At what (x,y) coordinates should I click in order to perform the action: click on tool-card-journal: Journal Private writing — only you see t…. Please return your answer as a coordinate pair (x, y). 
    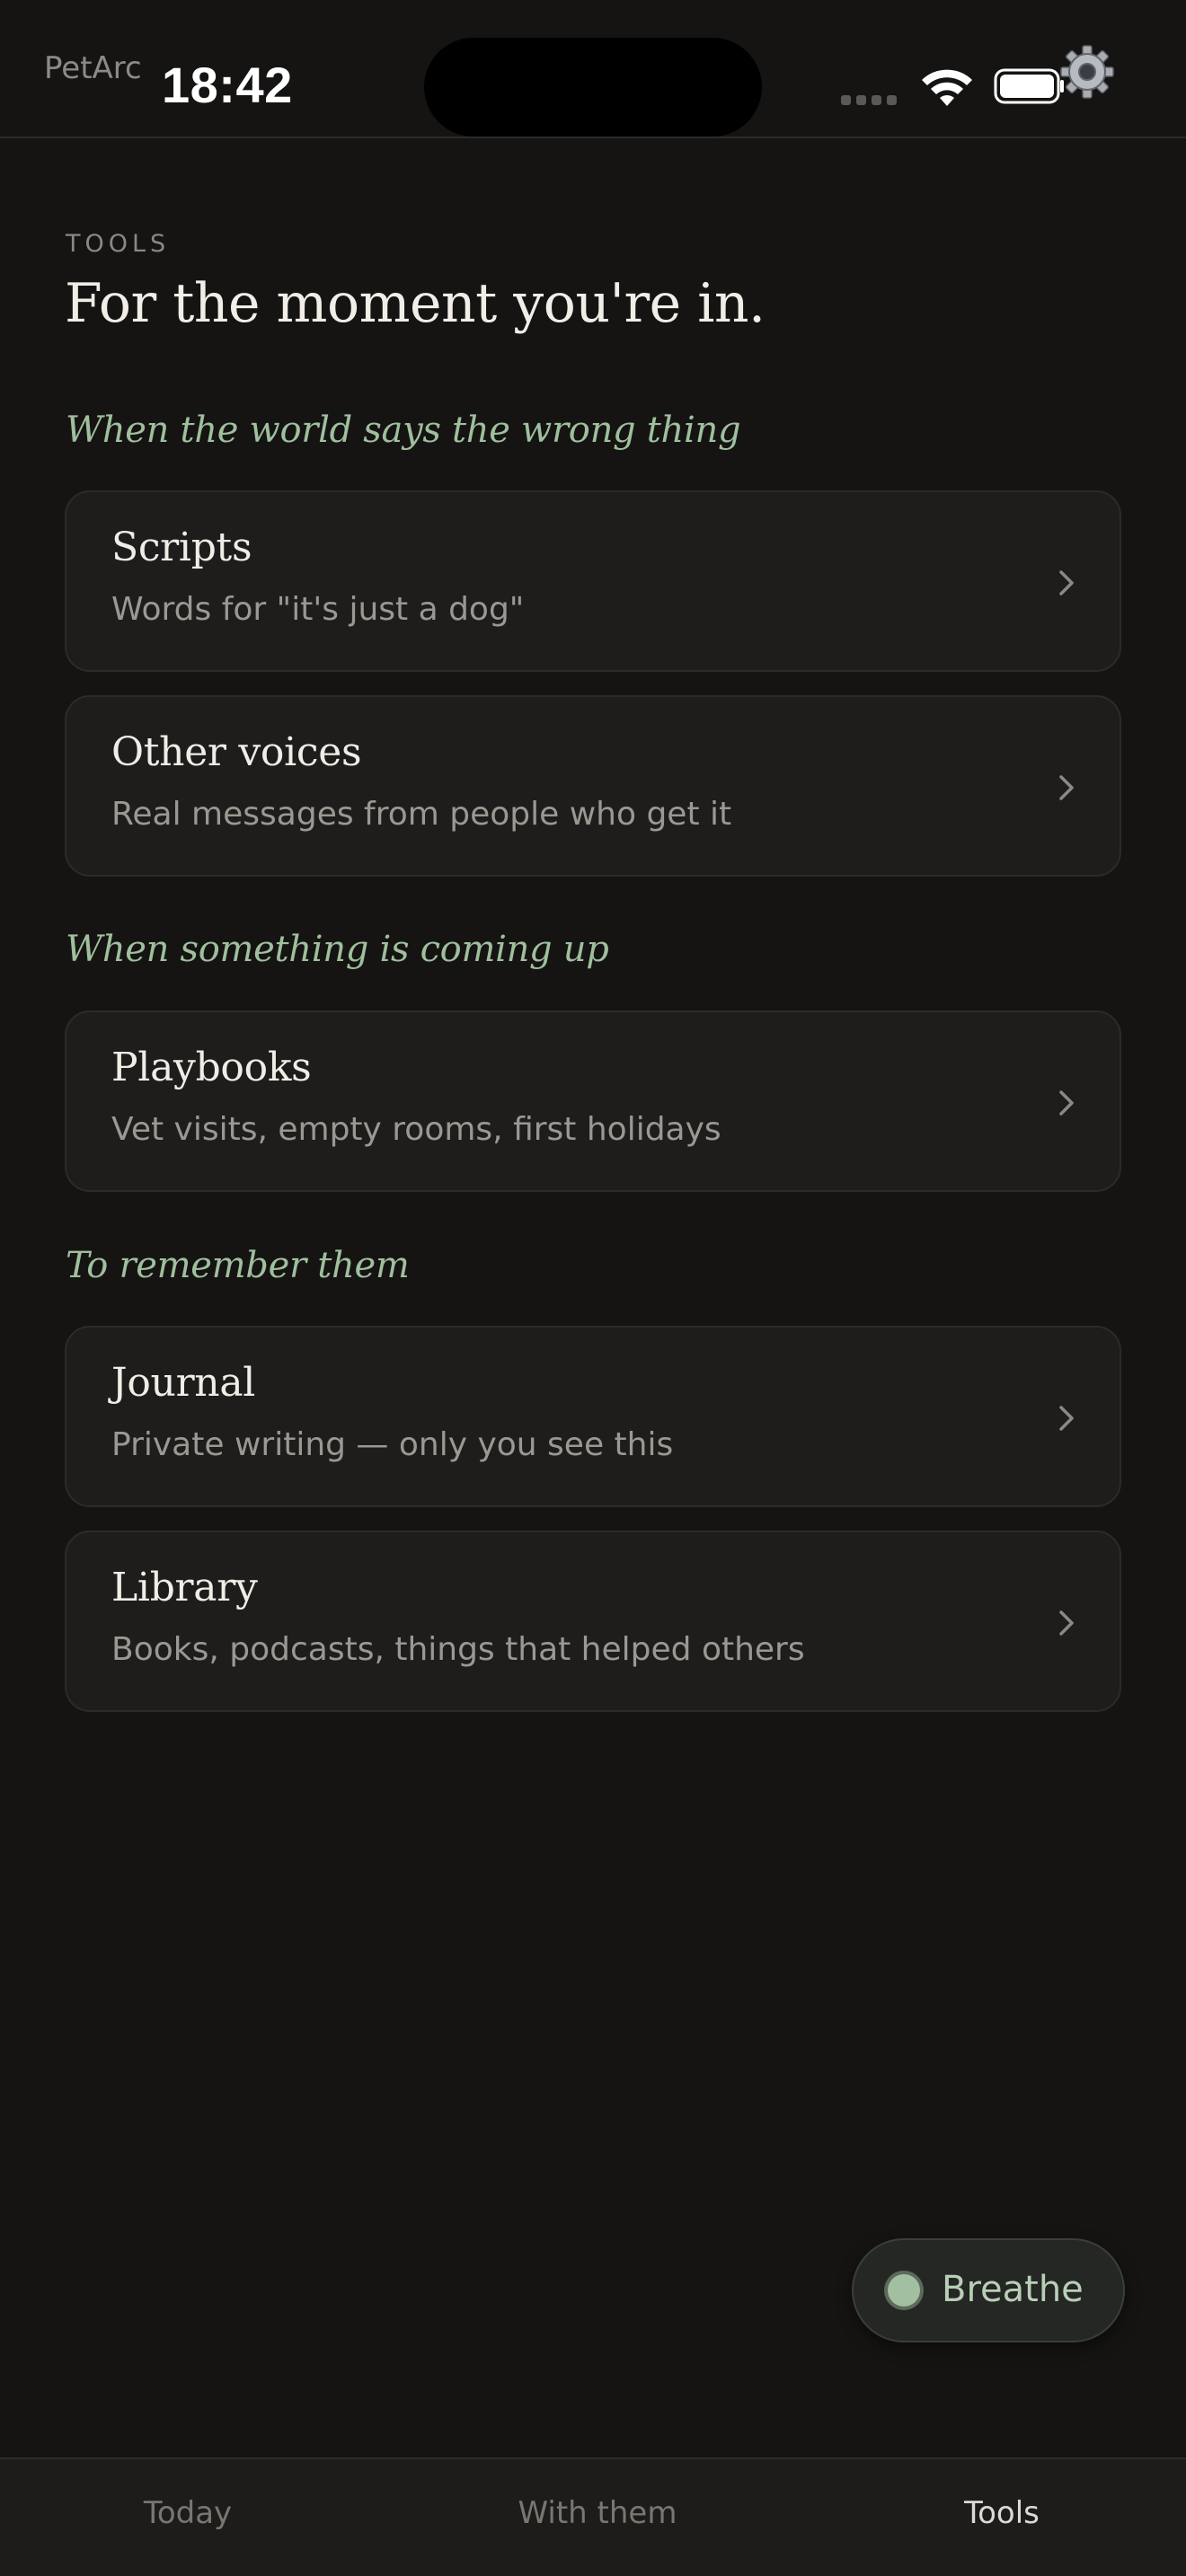
    Looking at the image, I should click on (593, 1416).